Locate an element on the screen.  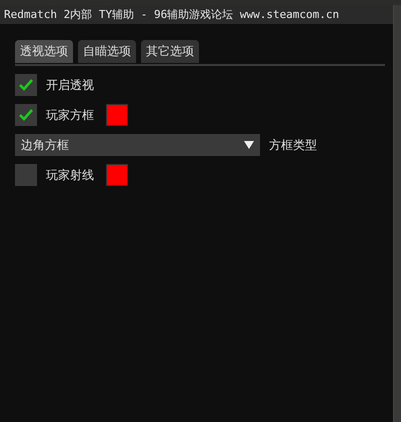
dropdown-arrow-icon is located at coordinates (249, 145).